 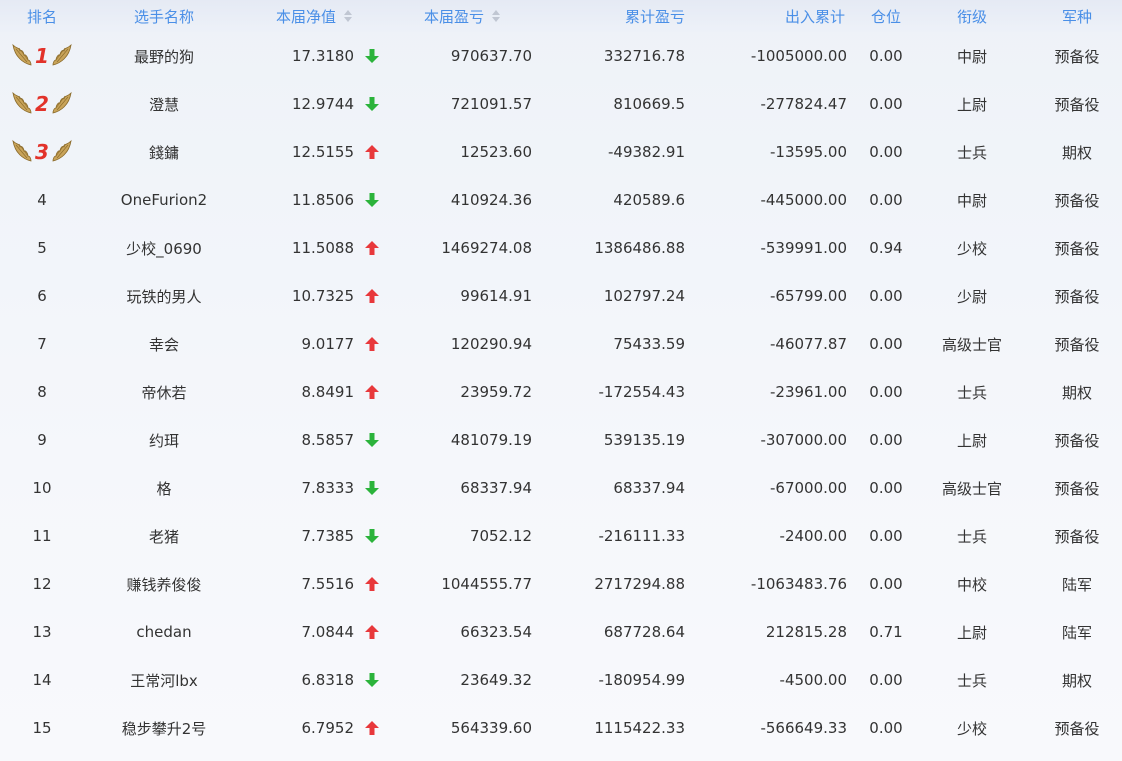 I want to click on player-name: 赚钱养俊俊, so click(x=163, y=584).